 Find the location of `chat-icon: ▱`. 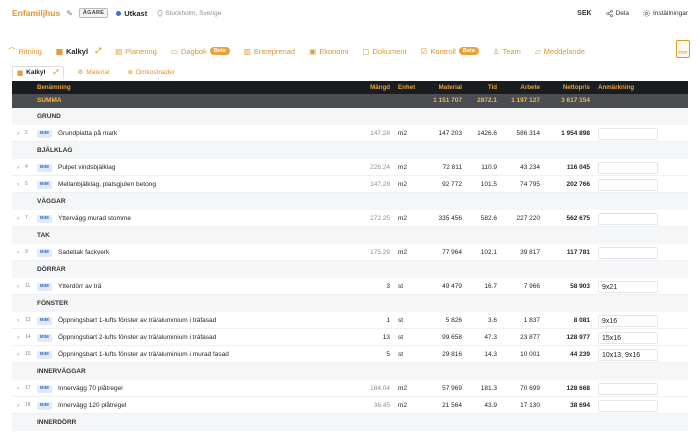

chat-icon: ▱ is located at coordinates (537, 51).